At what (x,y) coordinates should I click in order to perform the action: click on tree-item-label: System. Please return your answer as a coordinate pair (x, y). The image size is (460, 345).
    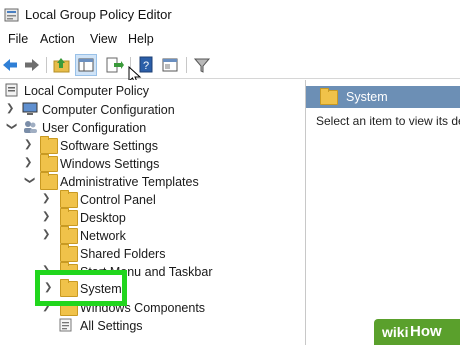
    Looking at the image, I should click on (101, 289).